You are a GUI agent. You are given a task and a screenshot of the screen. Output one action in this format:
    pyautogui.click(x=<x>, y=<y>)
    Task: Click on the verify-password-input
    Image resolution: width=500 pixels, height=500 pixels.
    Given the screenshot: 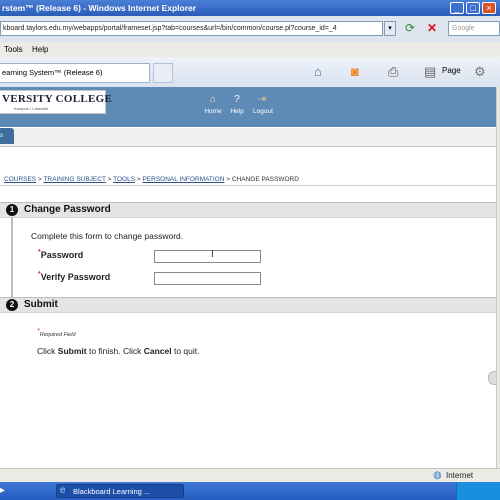 What is the action you would take?
    pyautogui.click(x=207, y=278)
    